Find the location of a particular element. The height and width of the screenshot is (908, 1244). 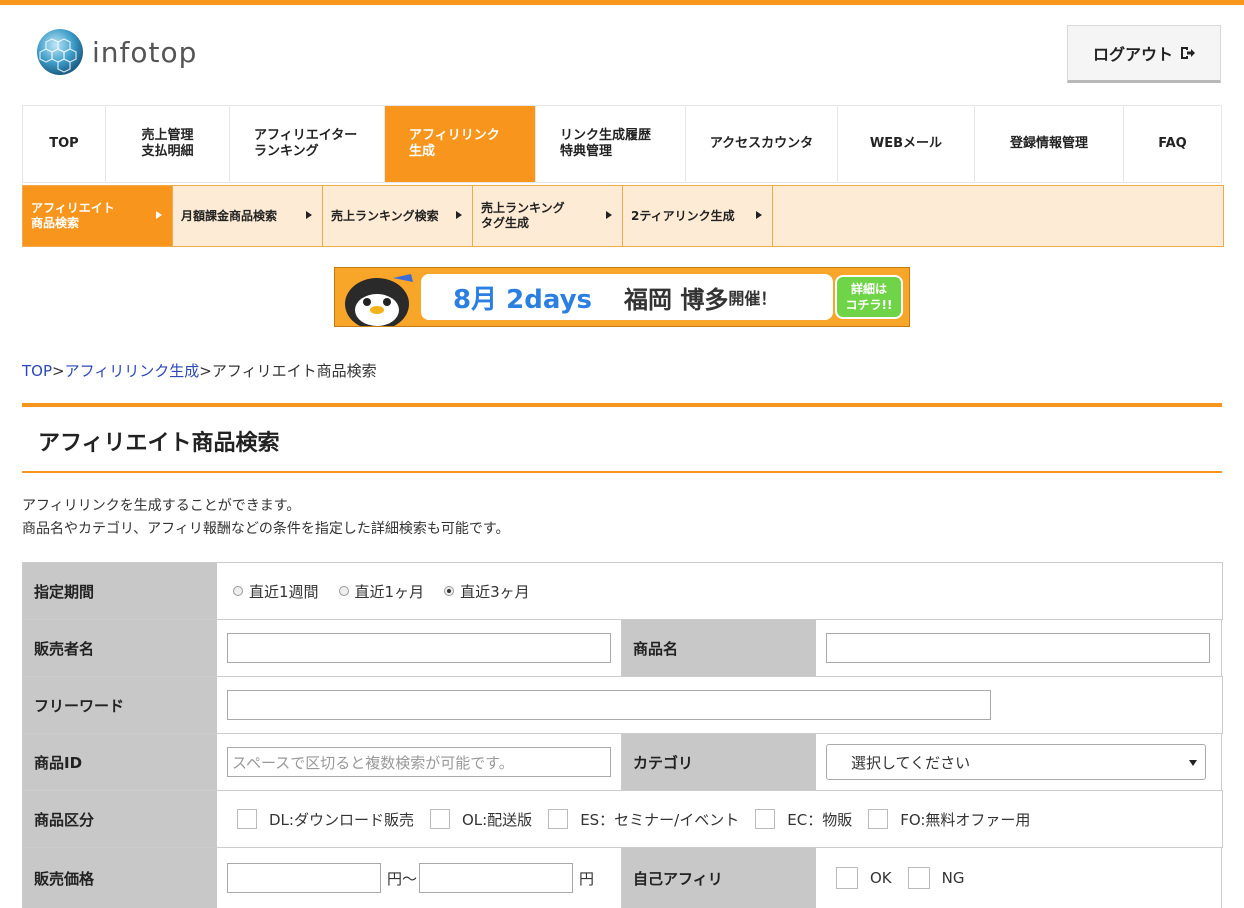

logout-button: ログアウト is located at coordinates (1144, 54).